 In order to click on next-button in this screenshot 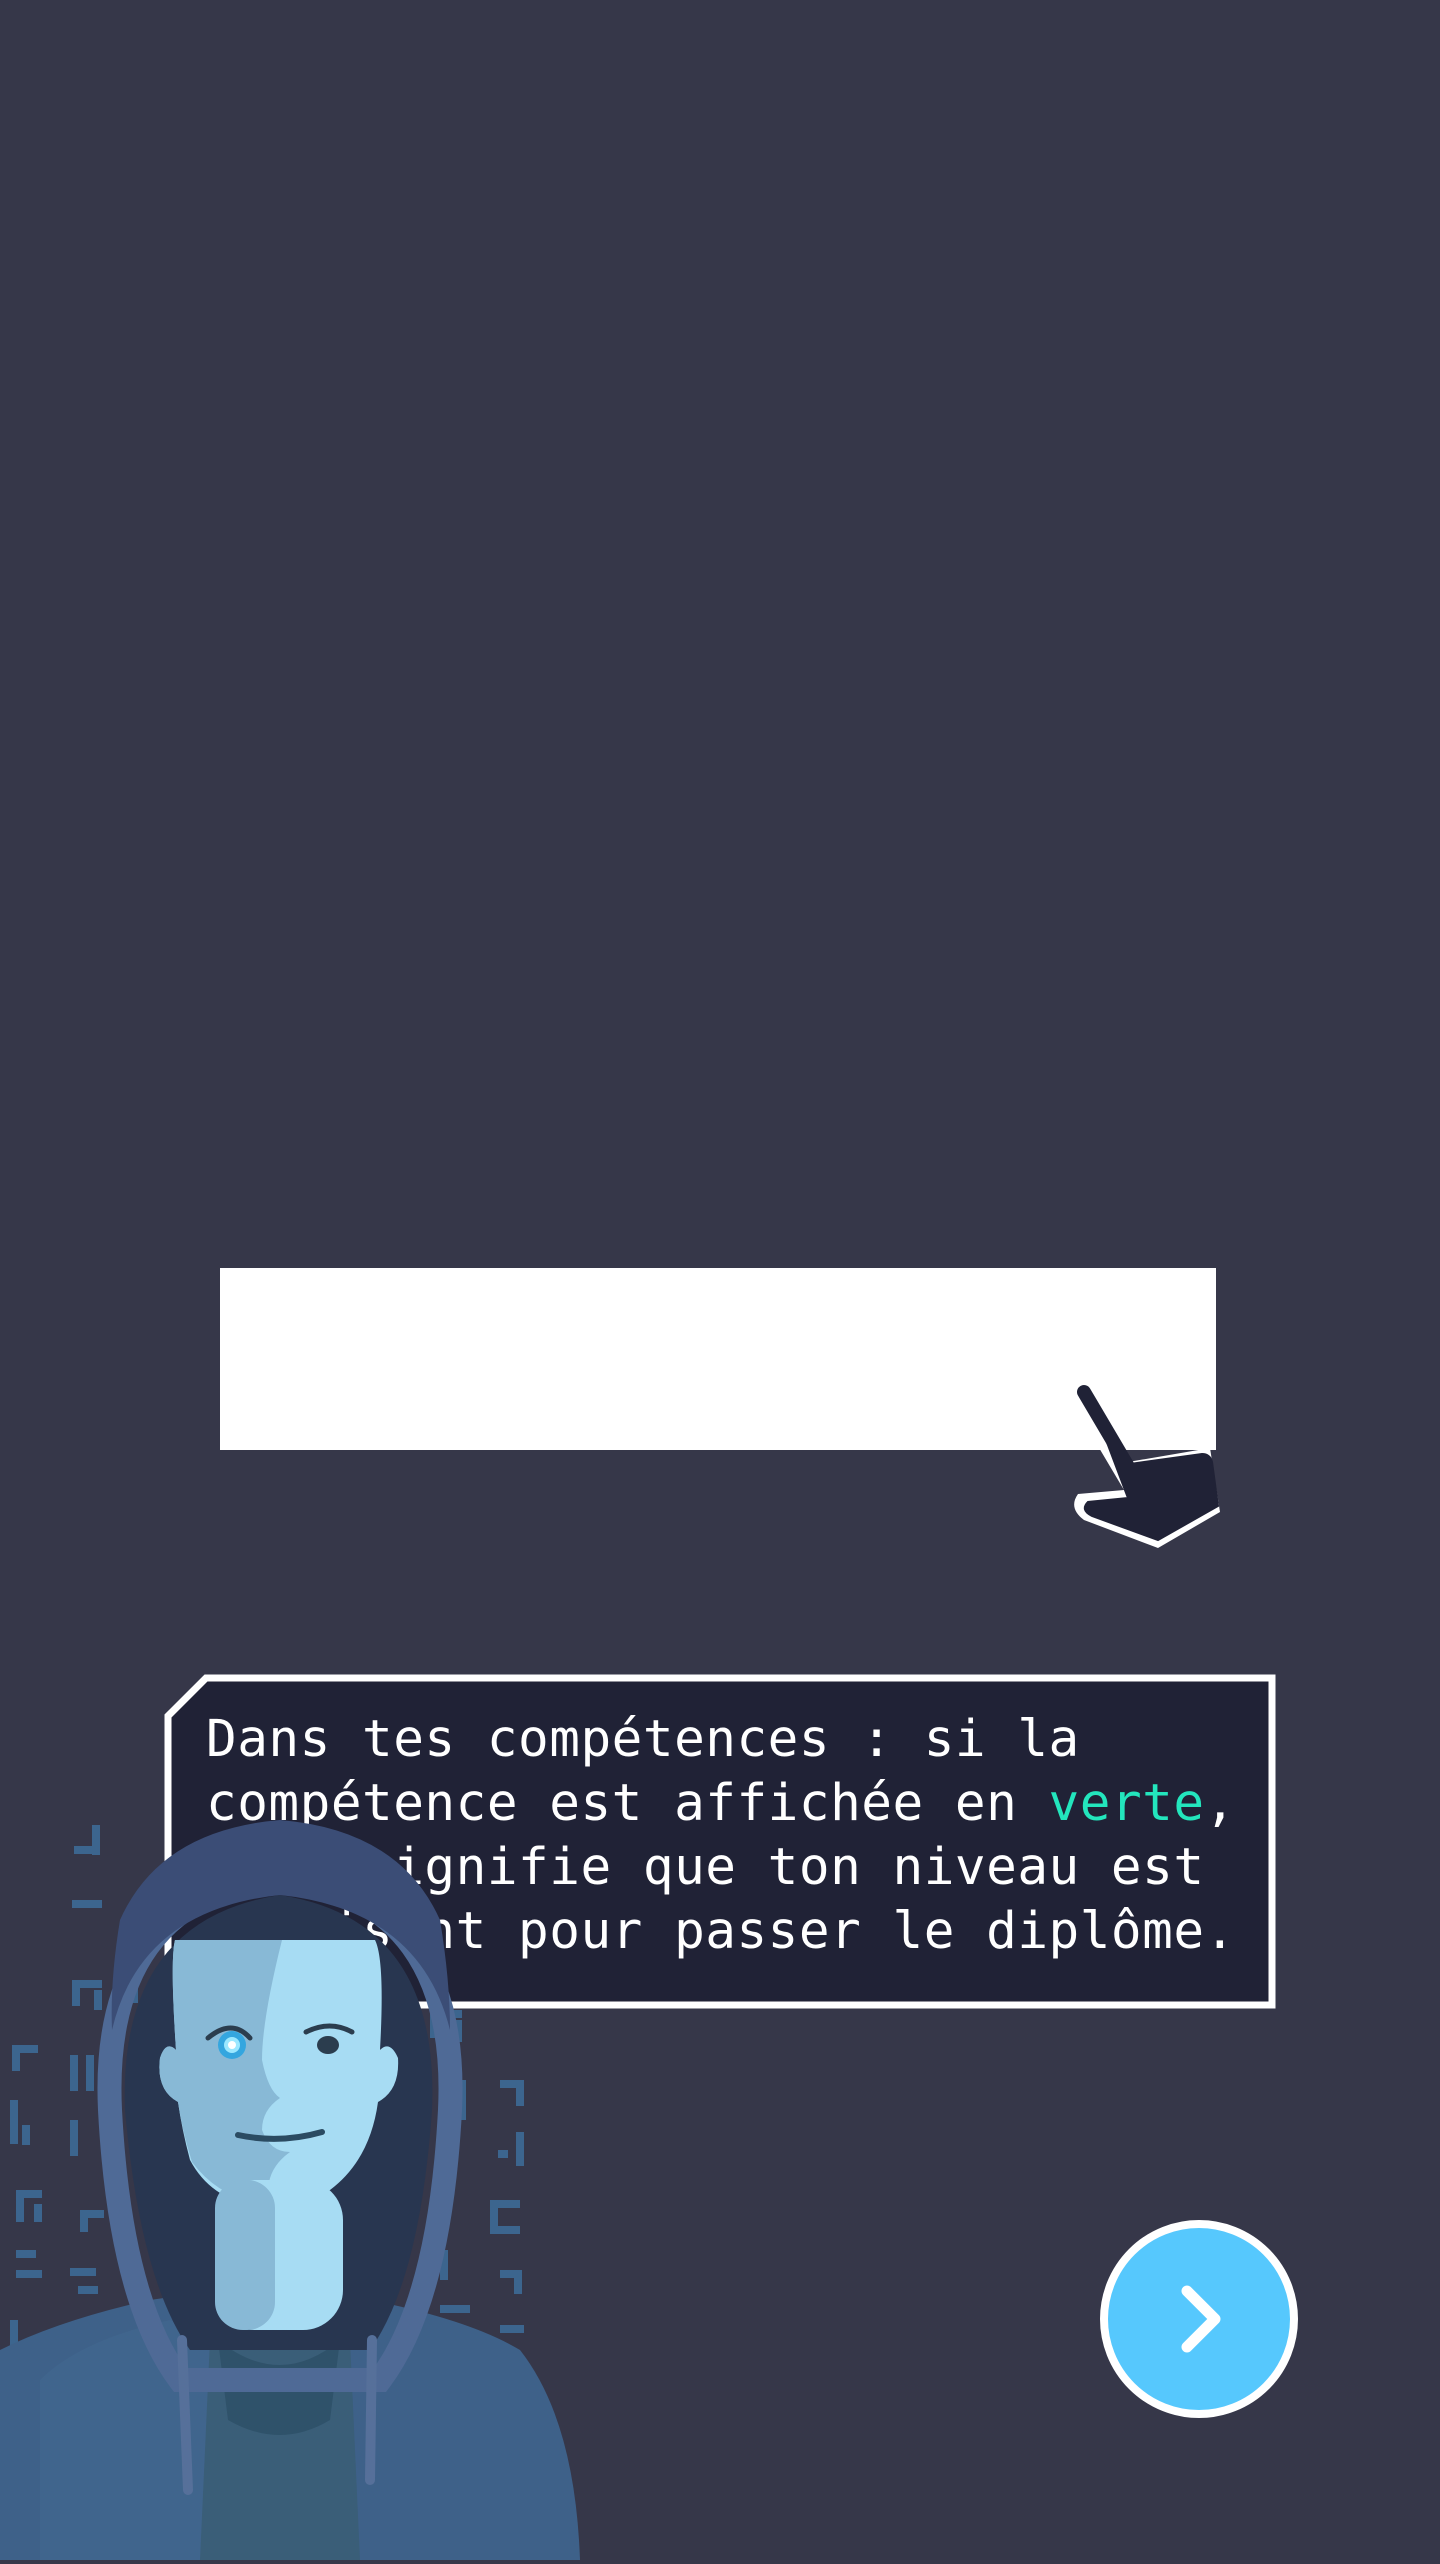, I will do `click(1199, 2319)`.